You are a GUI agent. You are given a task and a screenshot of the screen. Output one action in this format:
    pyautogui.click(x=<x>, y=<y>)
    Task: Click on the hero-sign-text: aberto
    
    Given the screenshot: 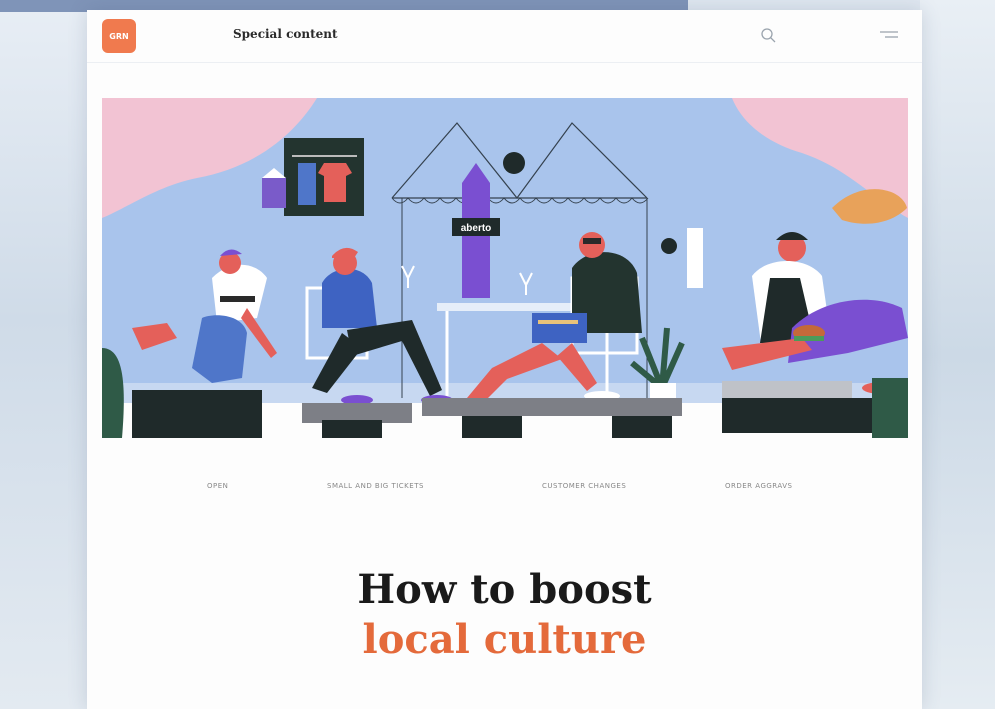 What is the action you would take?
    pyautogui.click(x=476, y=228)
    